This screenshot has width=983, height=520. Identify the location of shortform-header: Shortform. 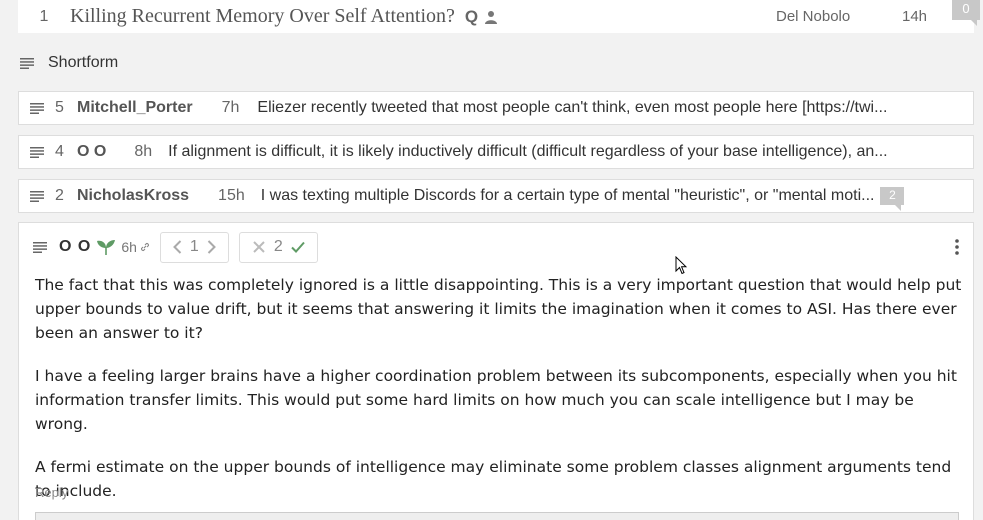
(69, 63).